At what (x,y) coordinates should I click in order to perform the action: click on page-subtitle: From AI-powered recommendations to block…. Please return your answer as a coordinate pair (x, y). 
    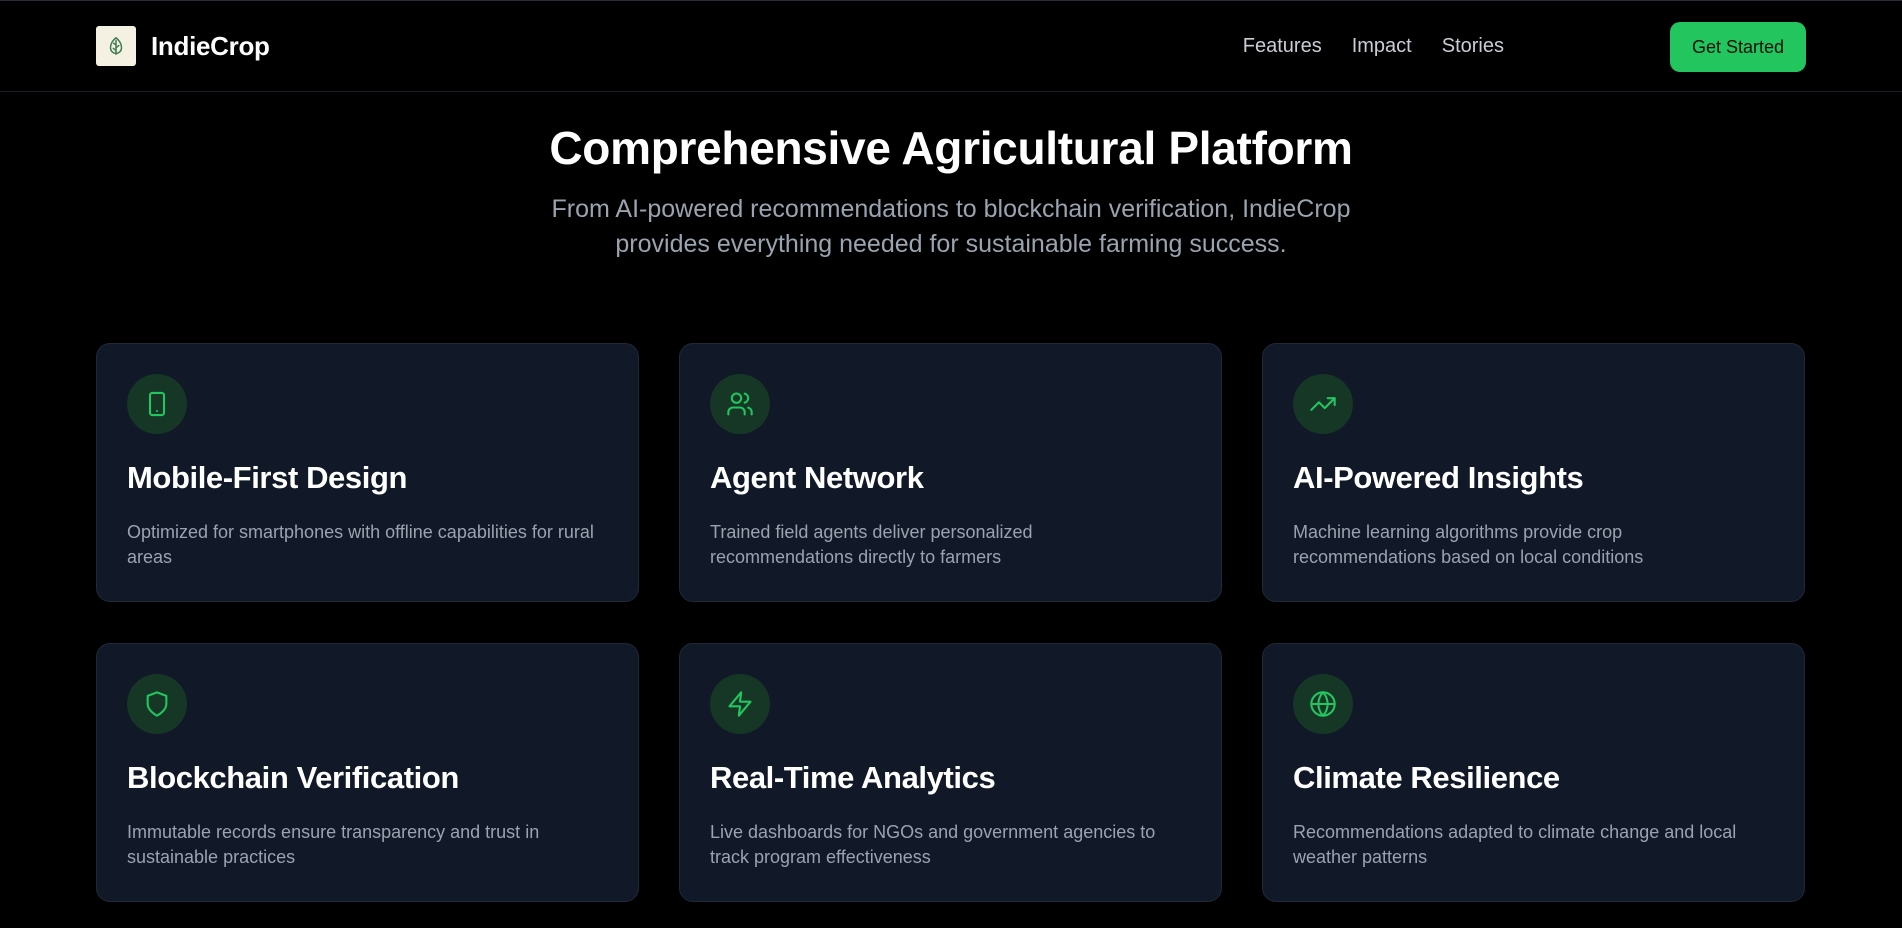
    Looking at the image, I should click on (951, 226).